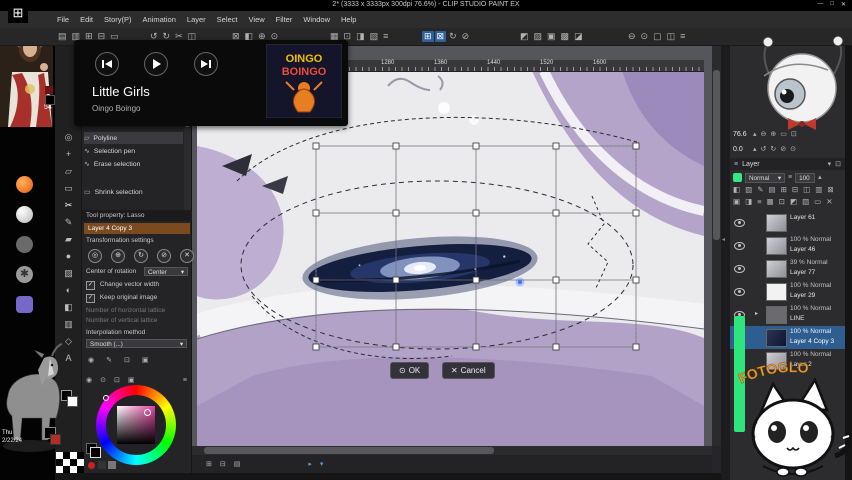 The image size is (852, 480). I want to click on new-file-icon: ▤, so click(62, 36).